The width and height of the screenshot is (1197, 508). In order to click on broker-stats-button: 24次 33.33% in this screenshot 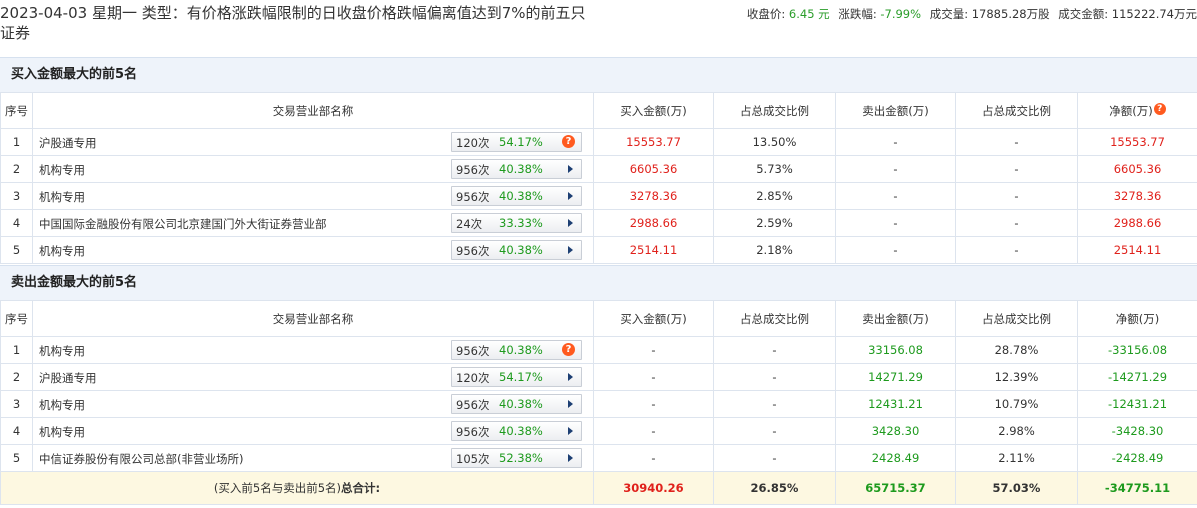, I will do `click(516, 223)`.